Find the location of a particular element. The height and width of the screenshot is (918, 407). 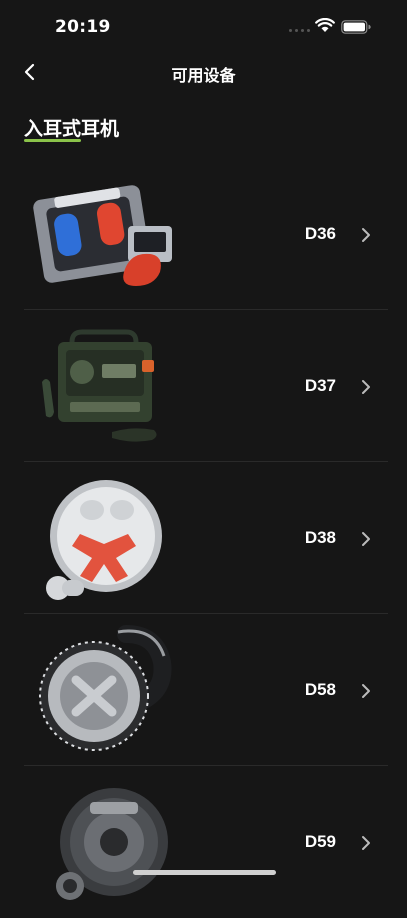

section-underline is located at coordinates (52, 140).